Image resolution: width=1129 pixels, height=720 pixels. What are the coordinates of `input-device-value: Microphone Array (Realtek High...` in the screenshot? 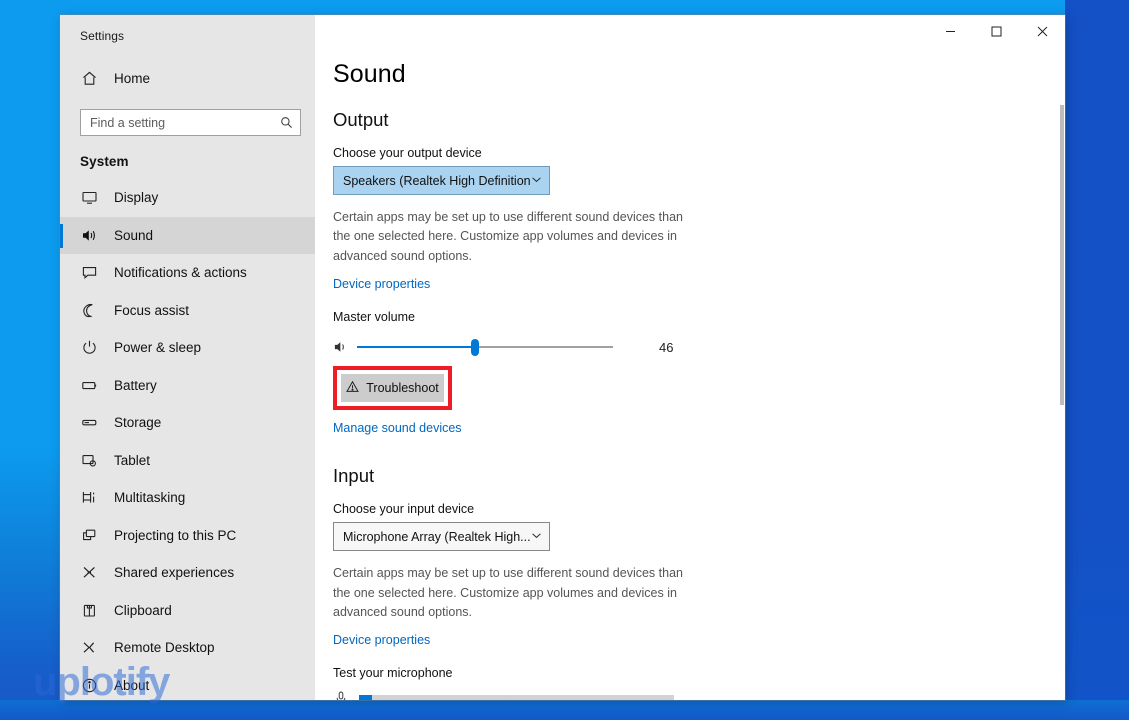 It's located at (437, 536).